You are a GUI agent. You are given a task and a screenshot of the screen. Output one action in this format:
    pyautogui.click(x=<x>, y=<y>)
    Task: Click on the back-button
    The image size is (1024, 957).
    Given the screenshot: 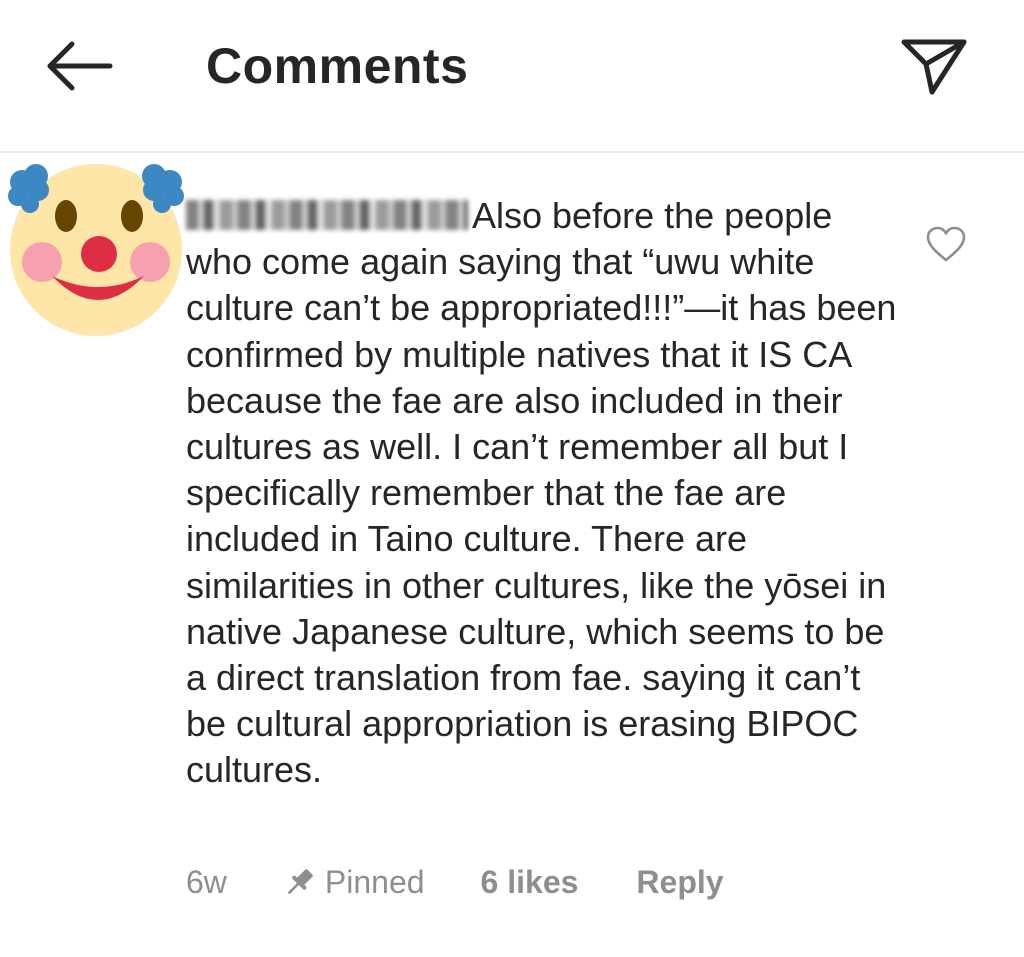 What is the action you would take?
    pyautogui.click(x=80, y=66)
    